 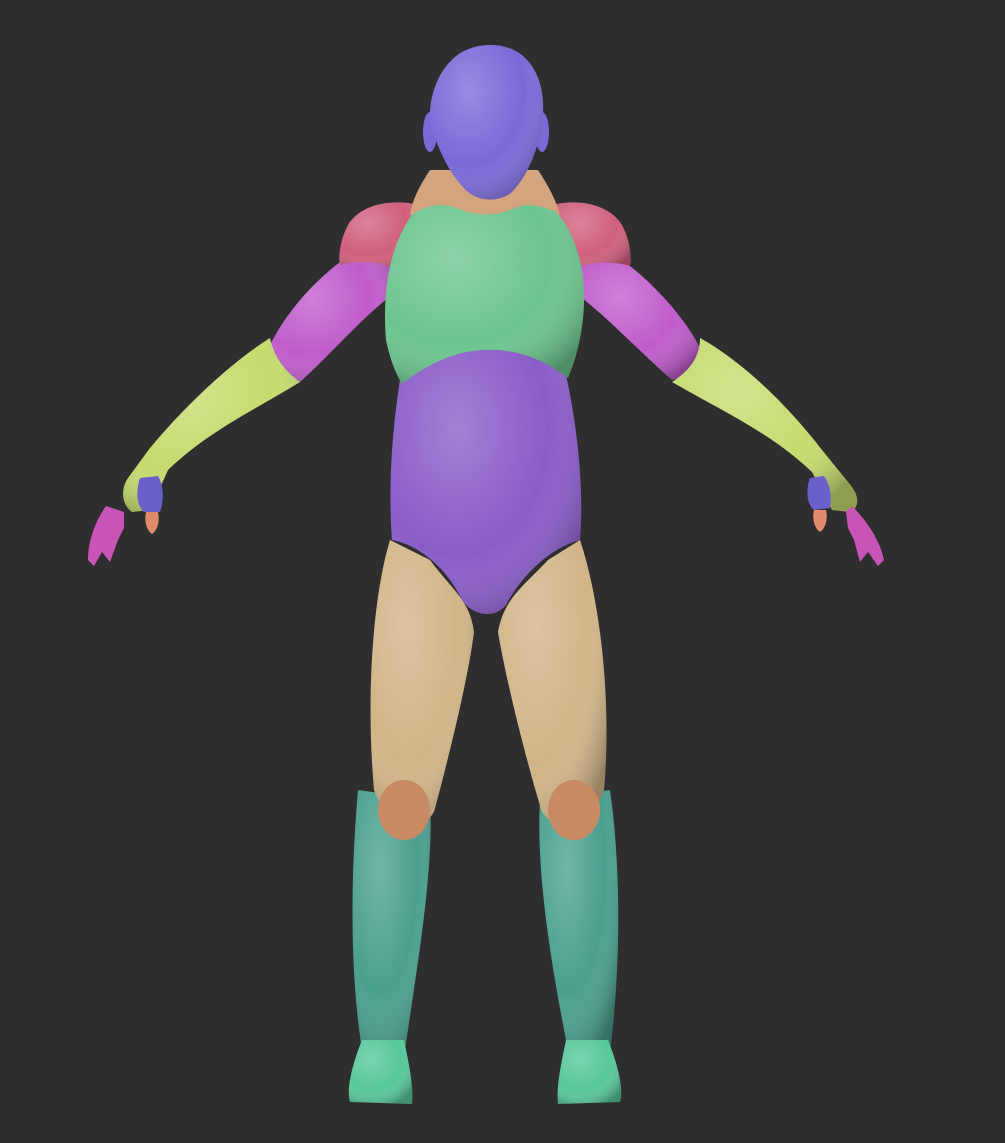 What do you see at coordinates (865, 536) in the screenshot?
I see `fingers-right` at bounding box center [865, 536].